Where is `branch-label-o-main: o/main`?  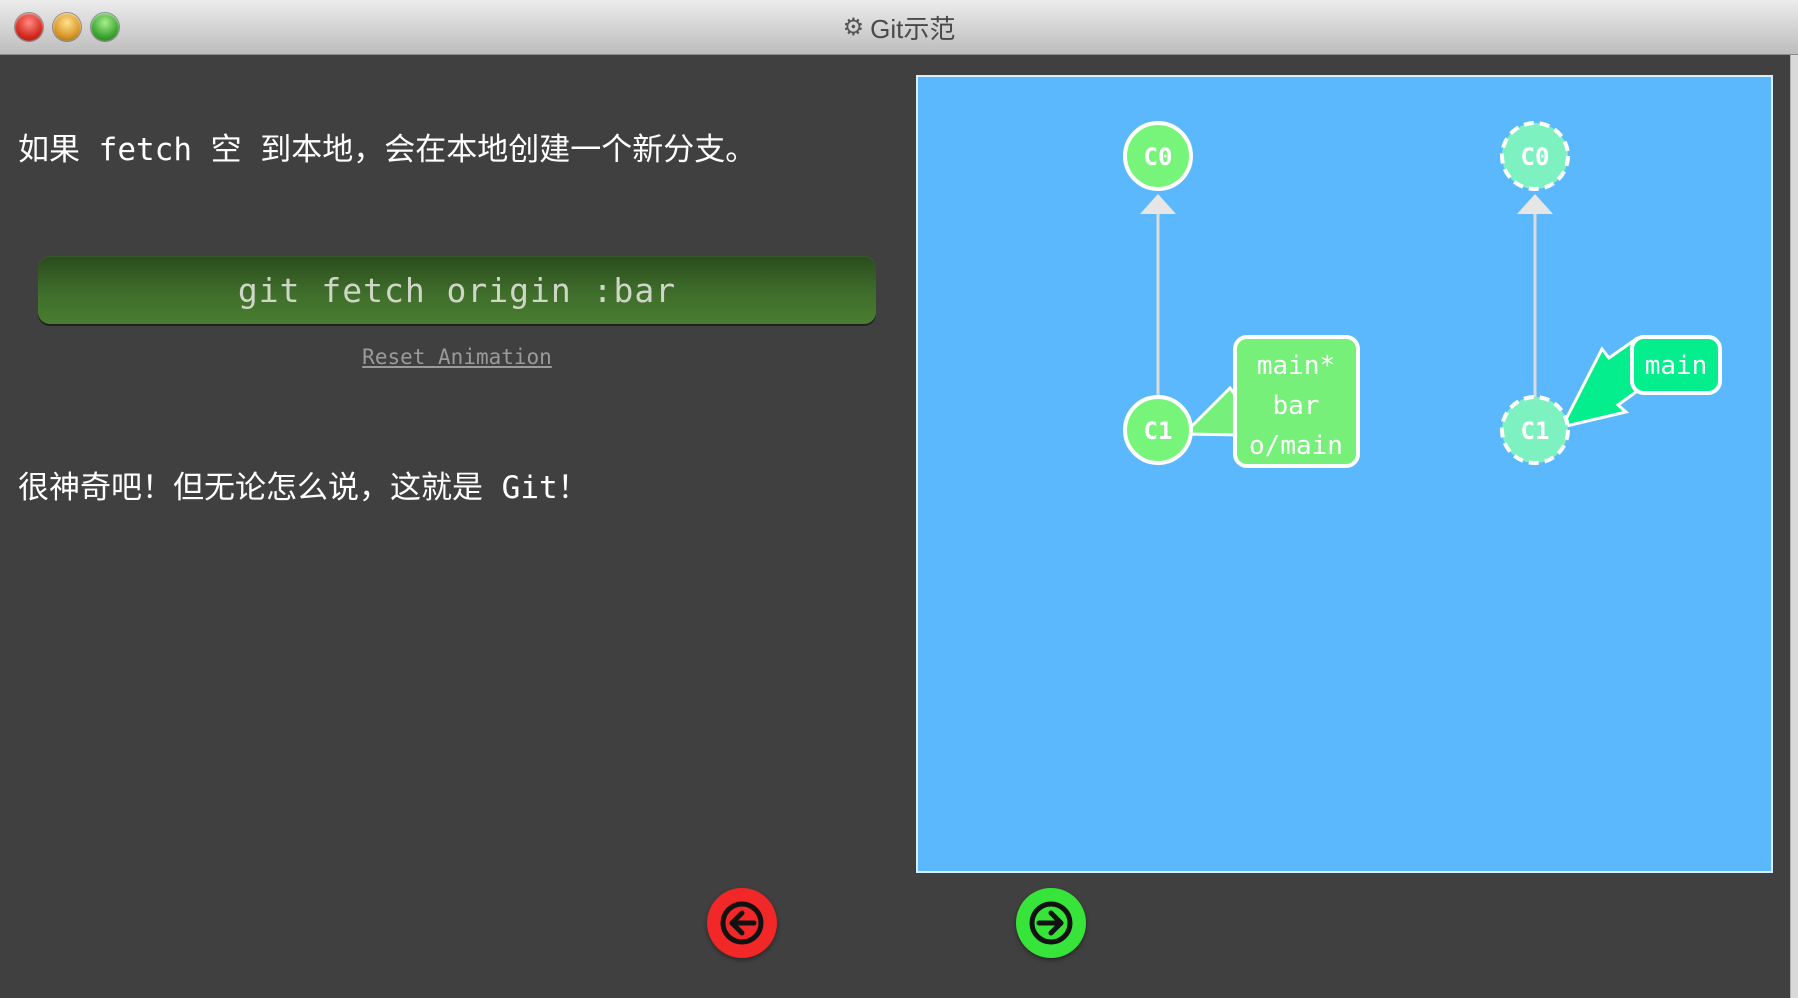 branch-label-o-main: o/main is located at coordinates (1296, 446).